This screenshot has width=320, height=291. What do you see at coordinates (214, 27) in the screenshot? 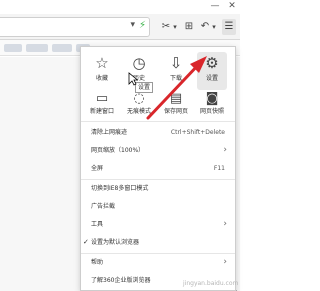
I see `undo-dropdown-icon: ▾` at bounding box center [214, 27].